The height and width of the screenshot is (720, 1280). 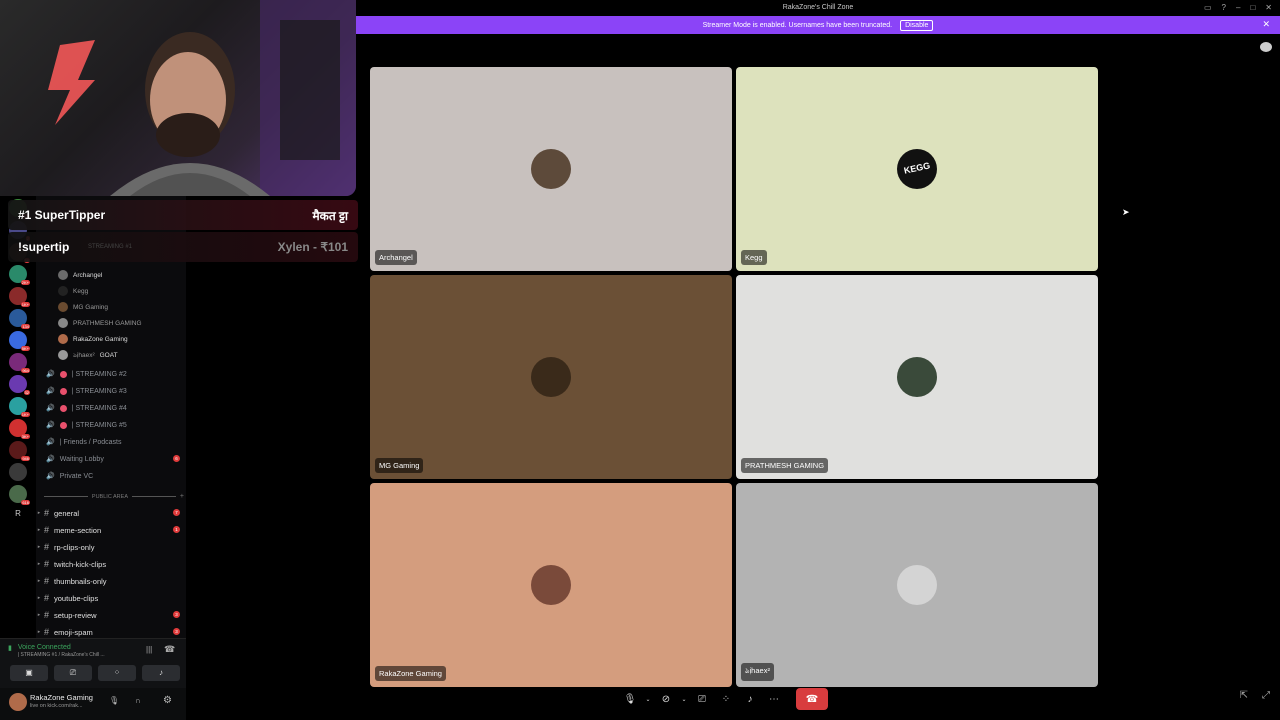 I want to click on text-channel-name: general, so click(x=67, y=513).